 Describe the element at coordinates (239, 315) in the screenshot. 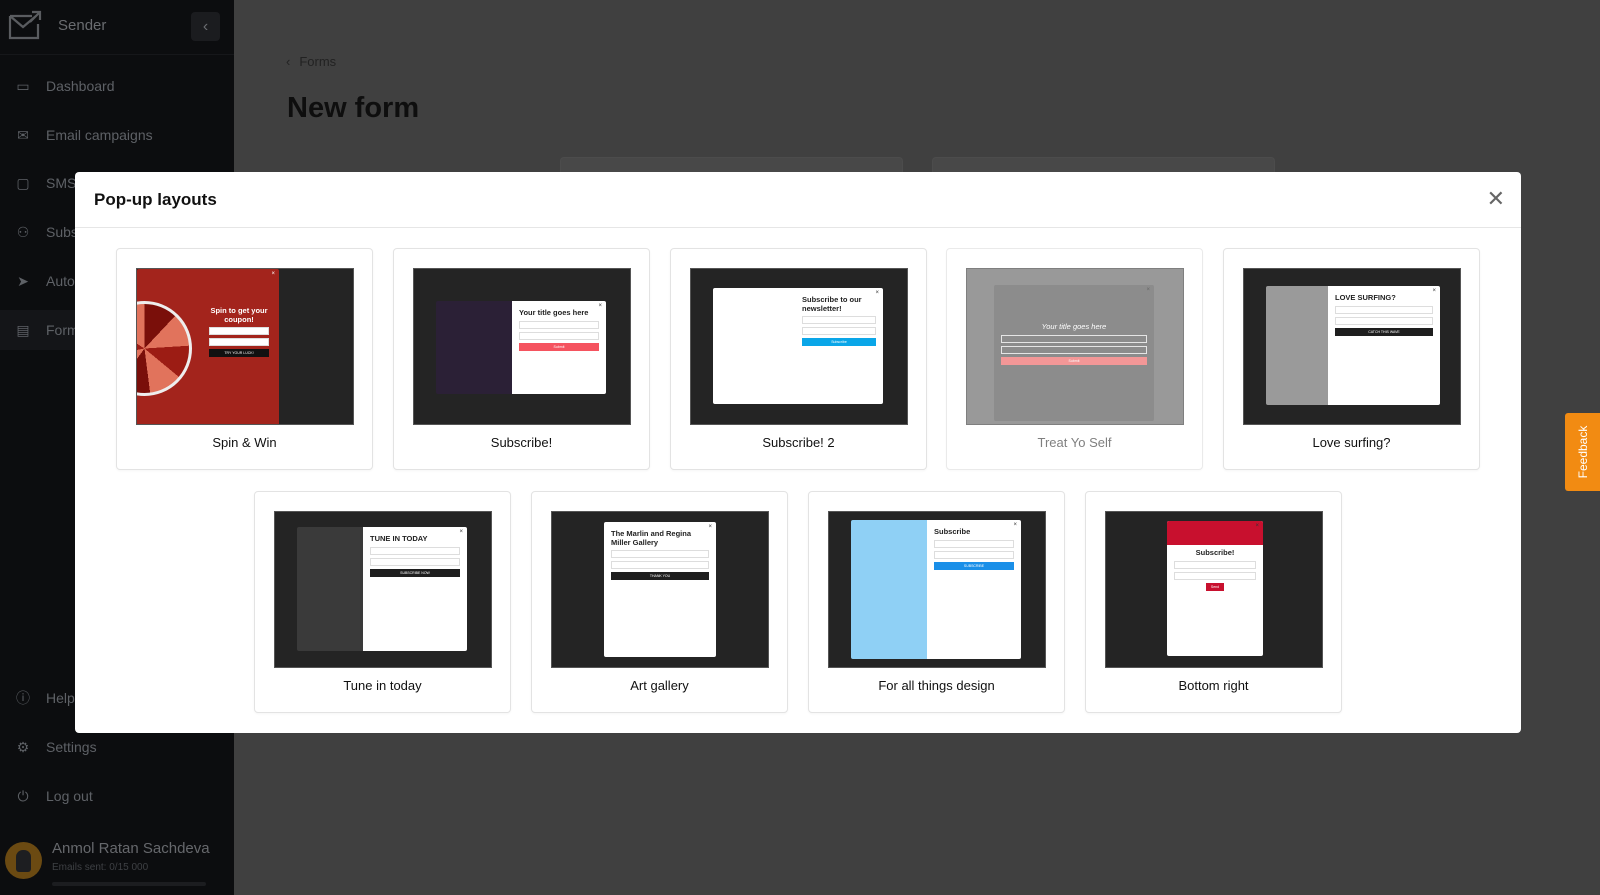

I see `popup-title: Spin to get your coupon!` at that location.